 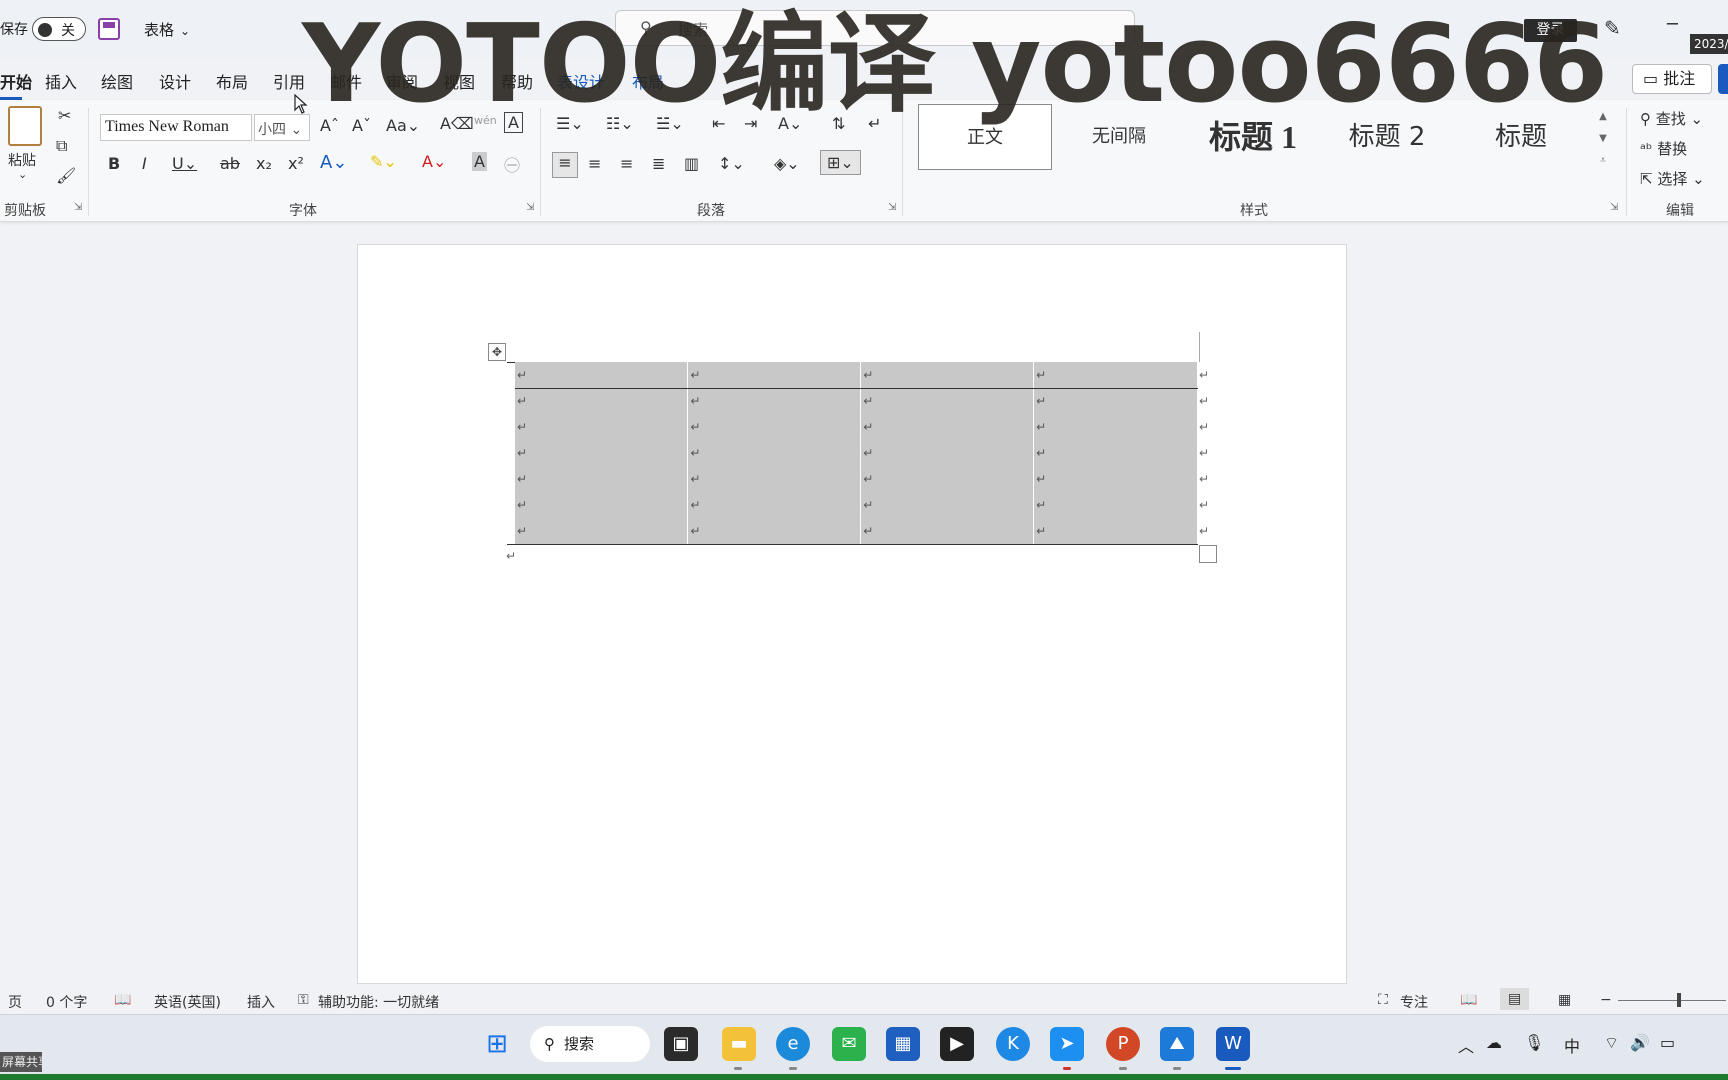 What do you see at coordinates (66, 175) in the screenshot?
I see `format-painter-icon: 🖌` at bounding box center [66, 175].